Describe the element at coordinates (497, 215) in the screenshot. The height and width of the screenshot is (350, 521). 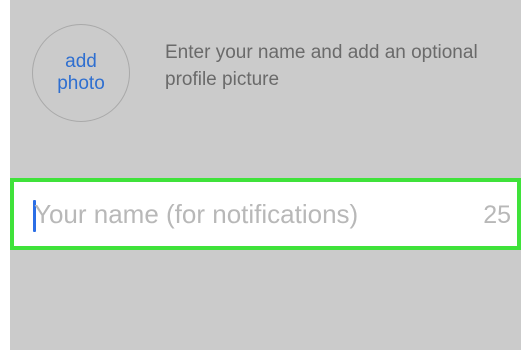
I see `character-counter: 25` at that location.